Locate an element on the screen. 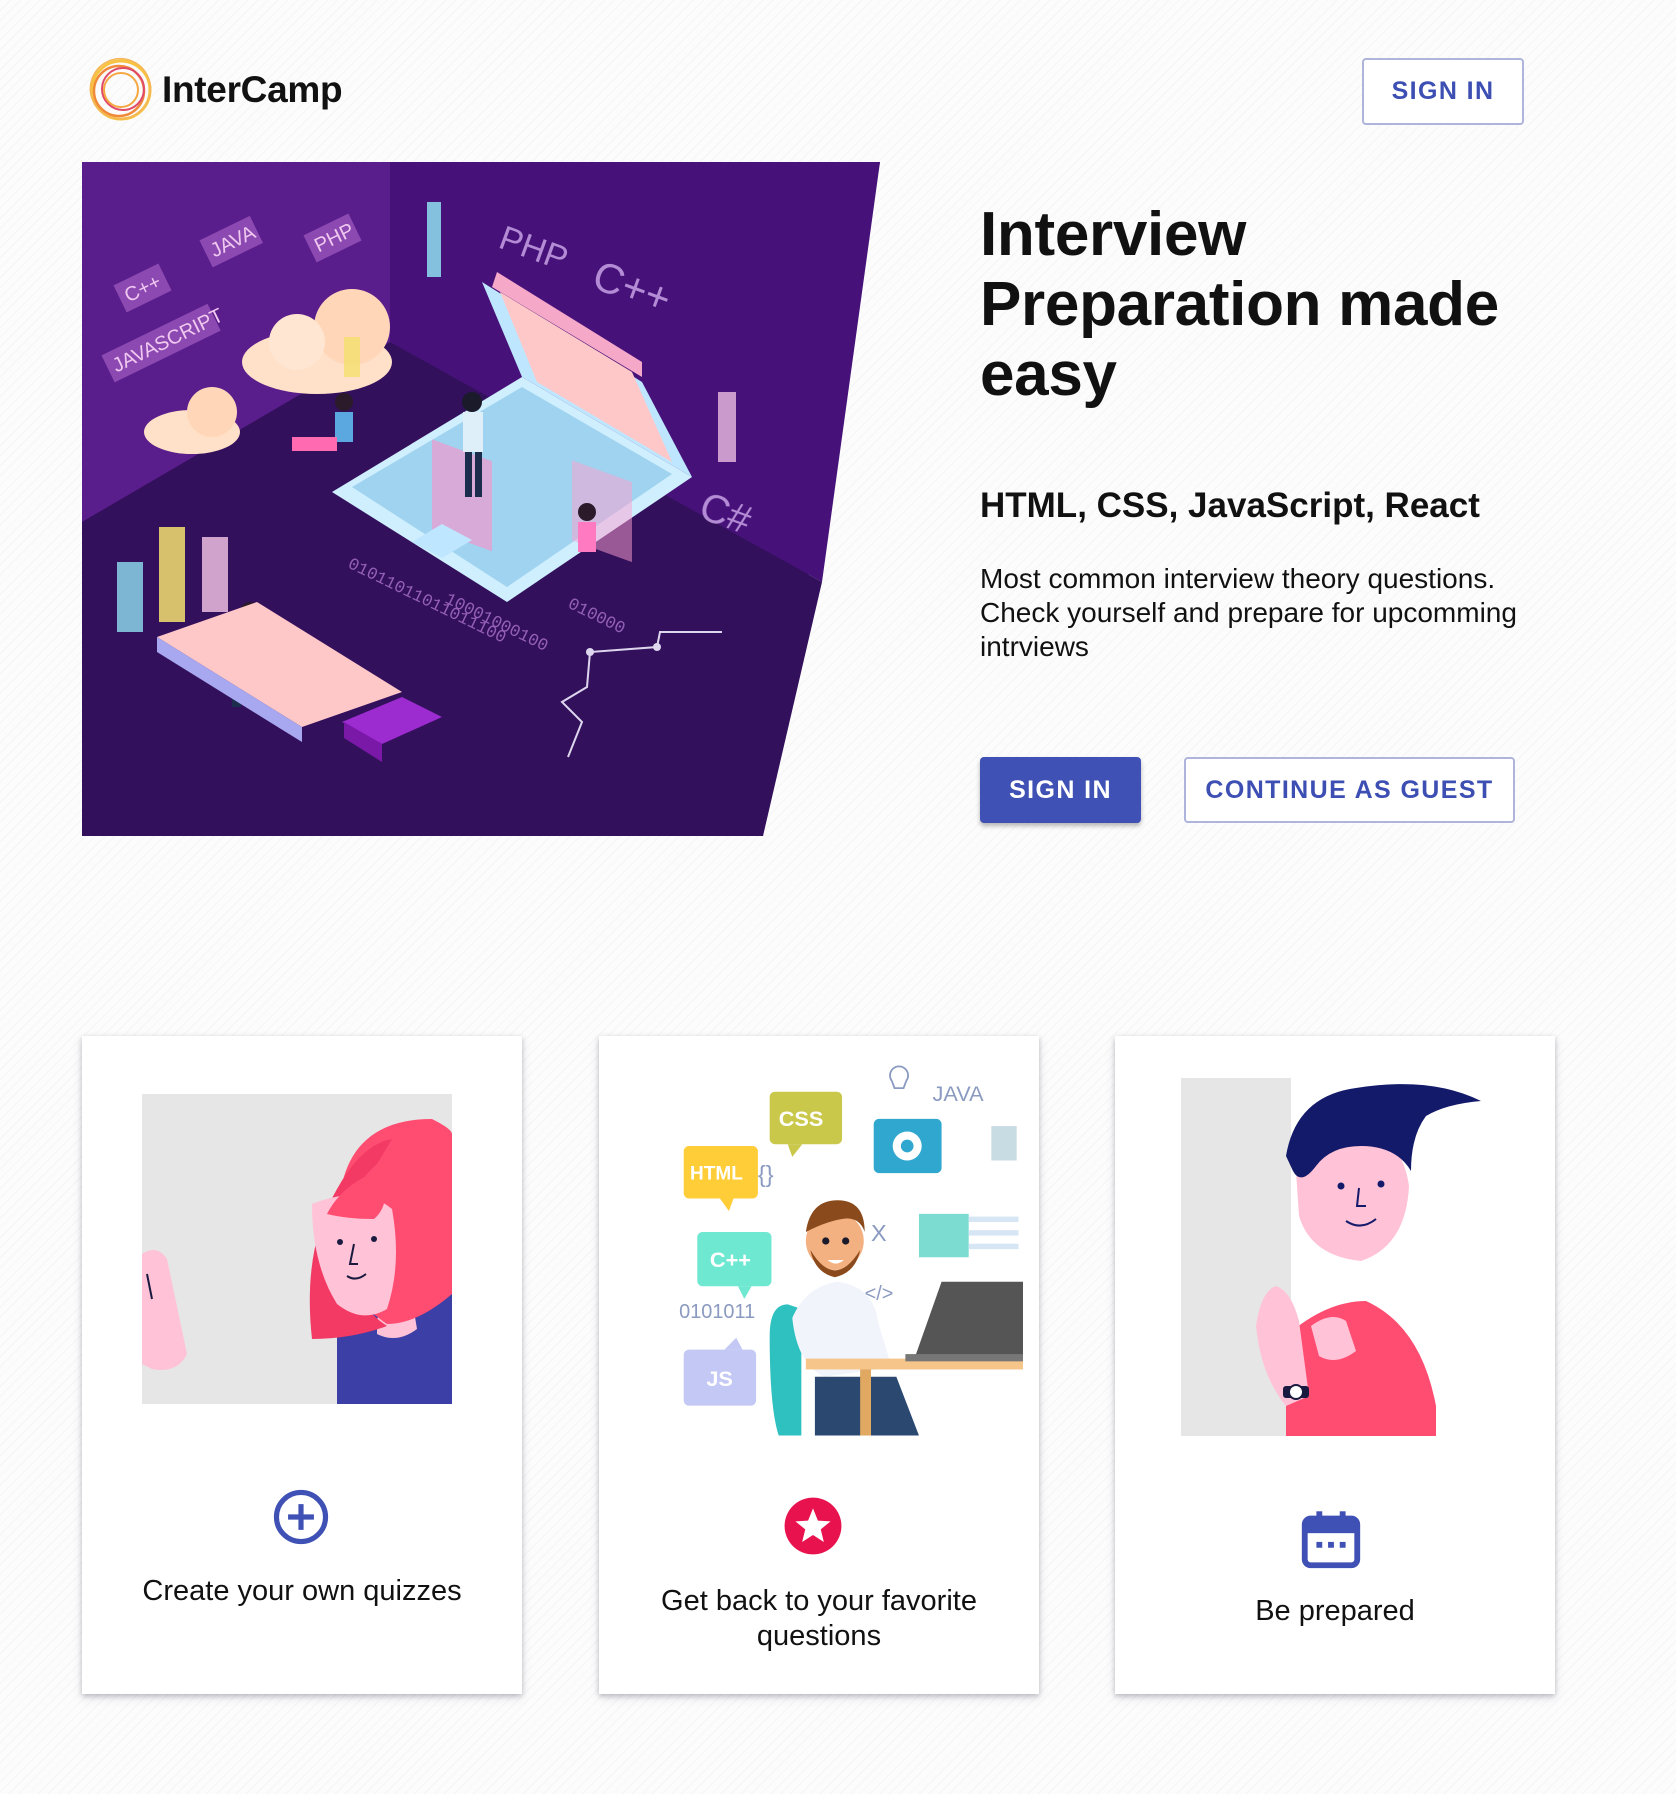 The height and width of the screenshot is (1794, 1676). feature-label: Be prepared is located at coordinates (1335, 1611).